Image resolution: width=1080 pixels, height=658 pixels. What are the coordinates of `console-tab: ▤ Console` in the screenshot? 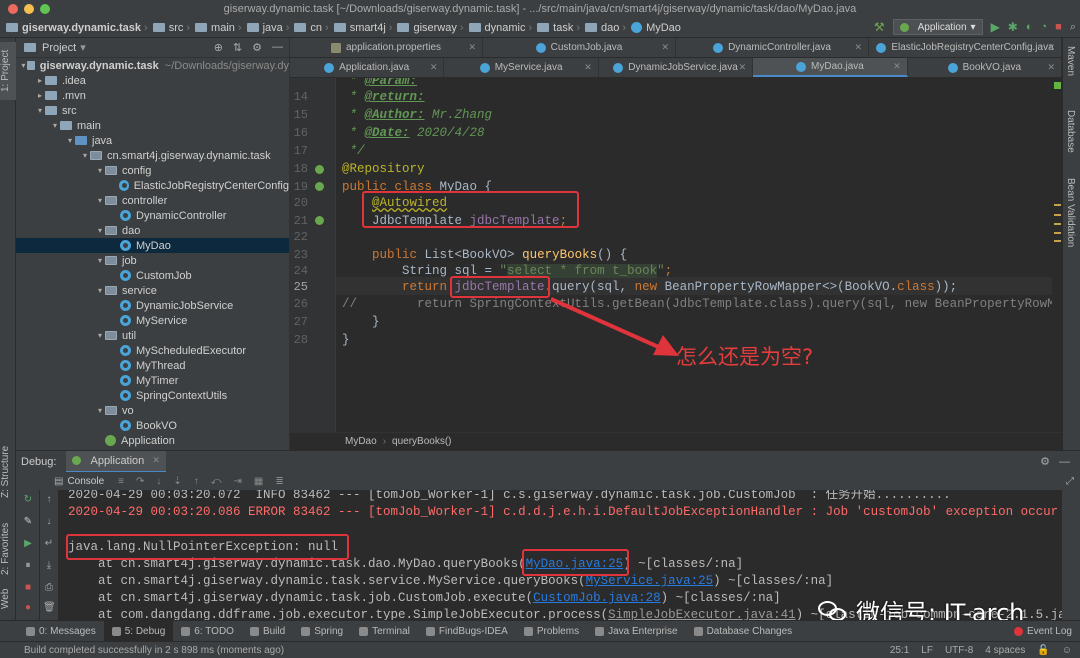 It's located at (64, 481).